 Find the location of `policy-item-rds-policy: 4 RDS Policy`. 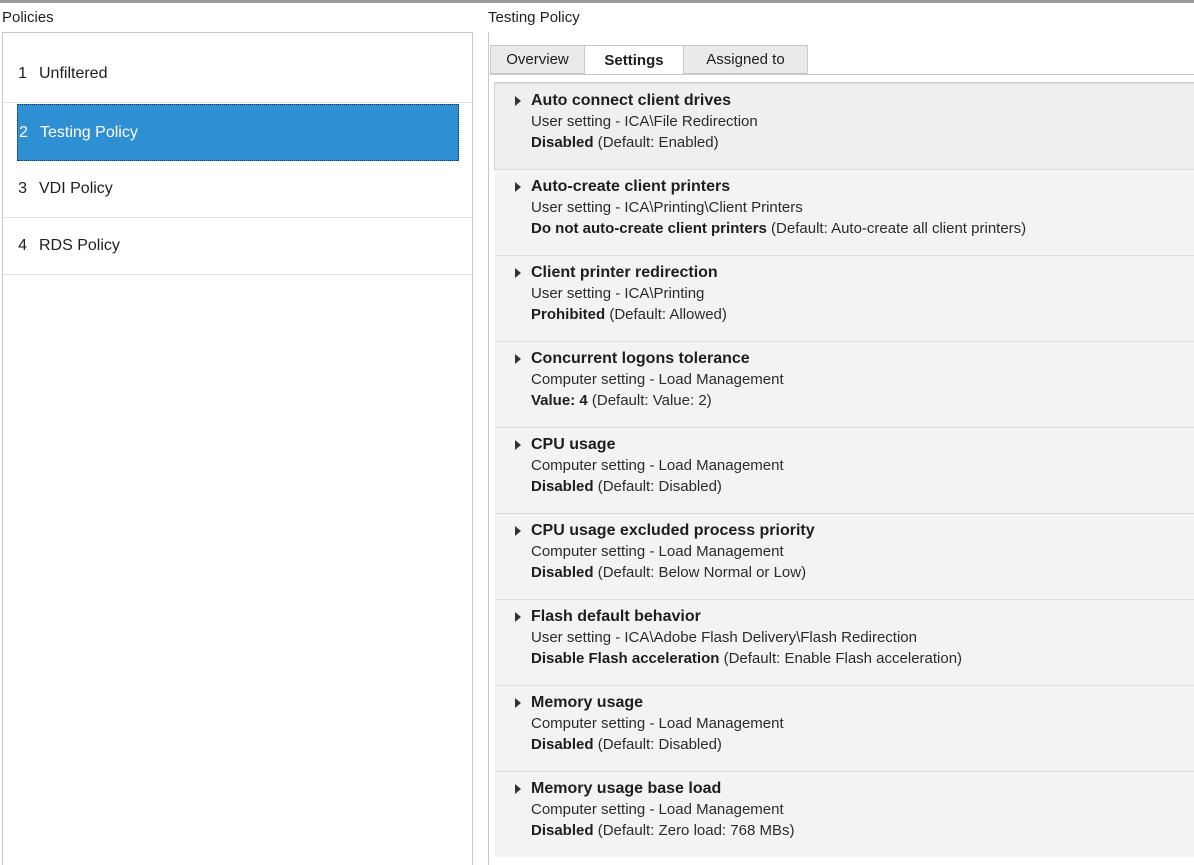

policy-item-rds-policy: 4 RDS Policy is located at coordinates (237, 246).